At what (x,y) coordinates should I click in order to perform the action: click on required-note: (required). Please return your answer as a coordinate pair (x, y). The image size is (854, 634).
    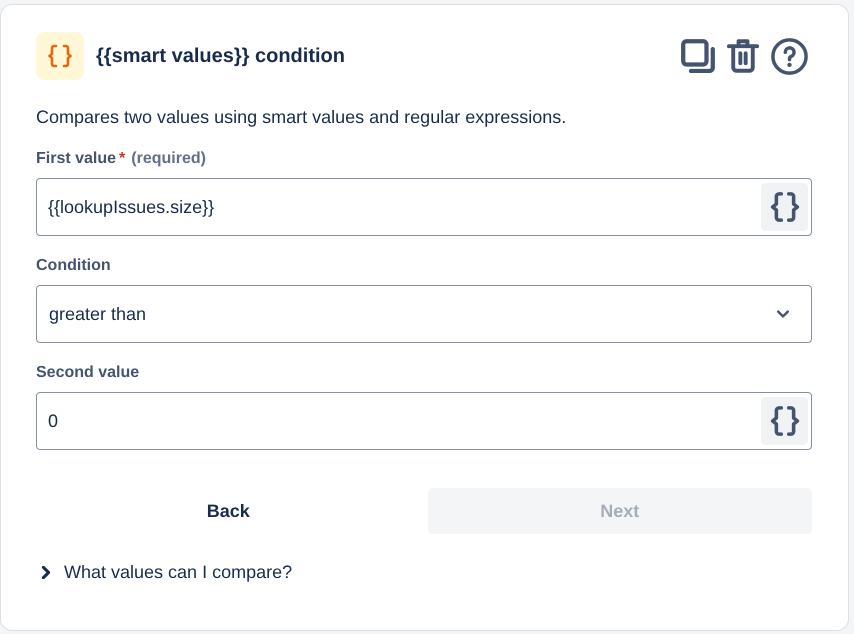
    Looking at the image, I should click on (168, 159).